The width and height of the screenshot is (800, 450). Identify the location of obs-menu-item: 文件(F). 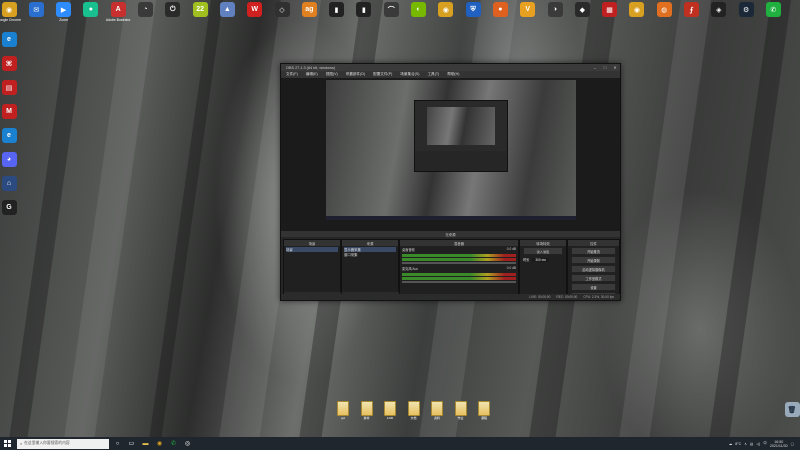
(292, 74).